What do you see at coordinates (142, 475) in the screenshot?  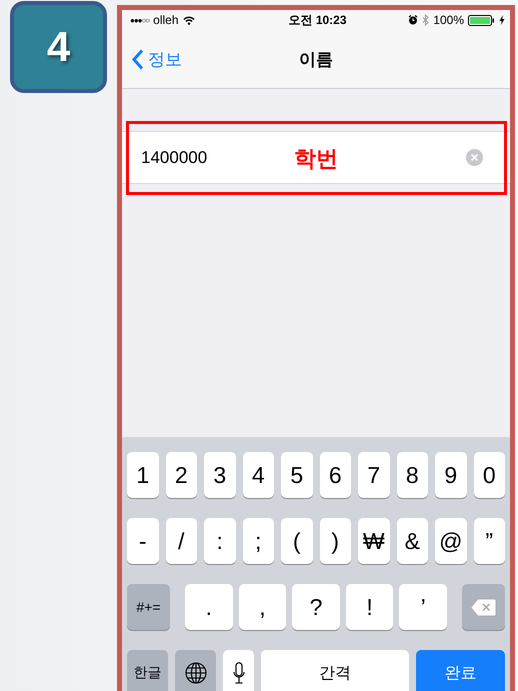 I see `key: 1` at bounding box center [142, 475].